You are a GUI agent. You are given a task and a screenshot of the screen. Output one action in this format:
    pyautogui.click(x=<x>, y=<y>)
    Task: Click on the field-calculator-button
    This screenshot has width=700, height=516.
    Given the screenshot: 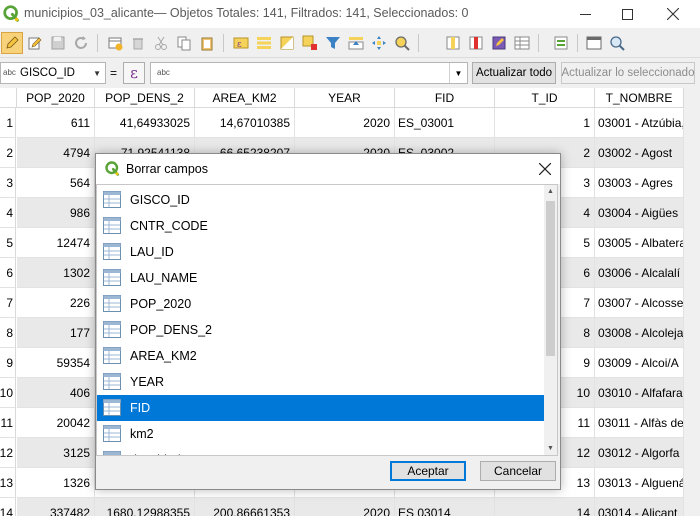 What is the action you would take?
    pyautogui.click(x=499, y=43)
    